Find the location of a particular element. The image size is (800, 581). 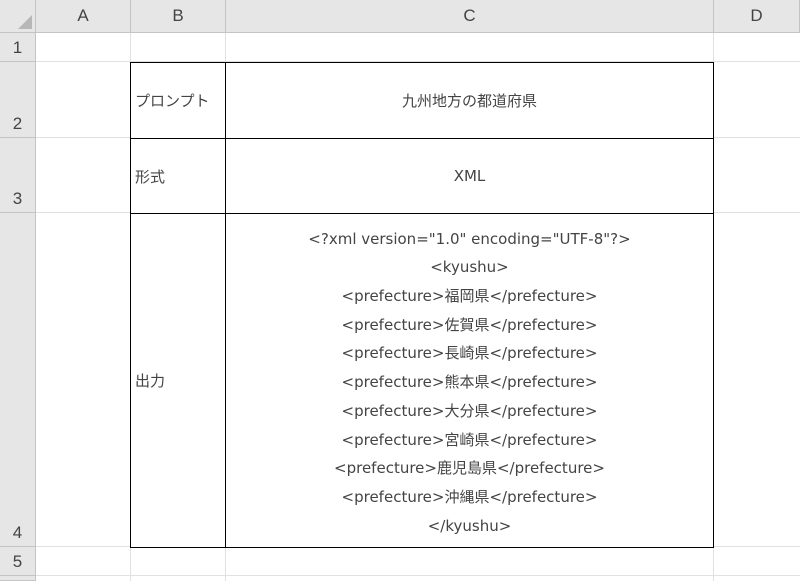

row-header-label: 2 is located at coordinates (17, 123).